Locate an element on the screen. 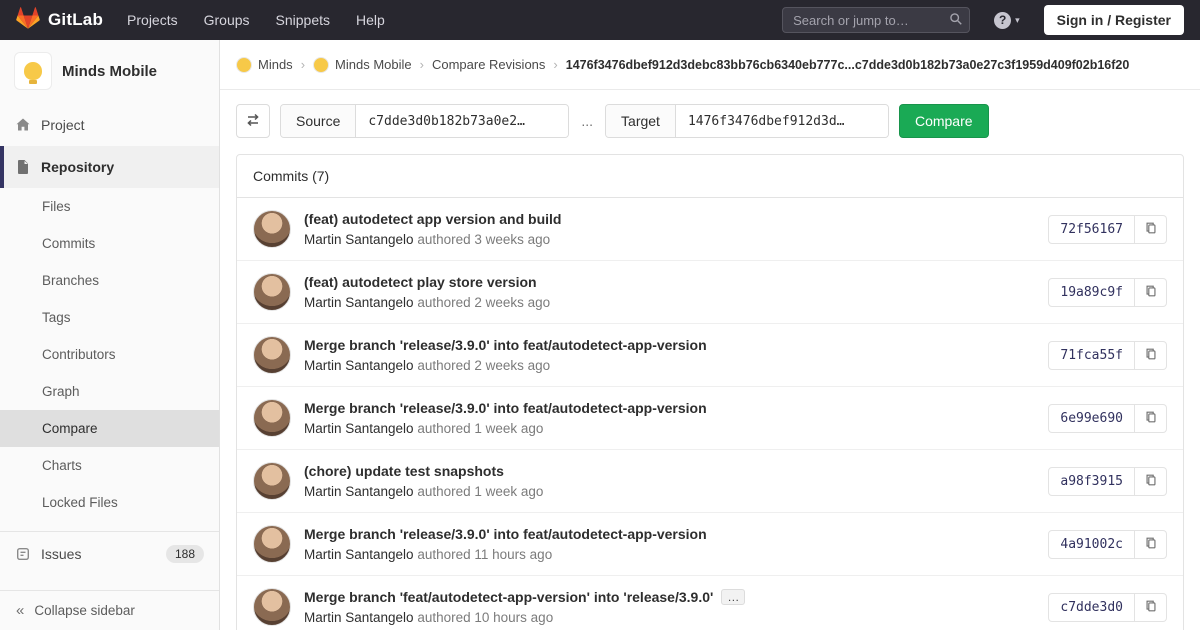 This screenshot has width=1200, height=630. commit-sha-link: 71fca55f is located at coordinates (1091, 355).